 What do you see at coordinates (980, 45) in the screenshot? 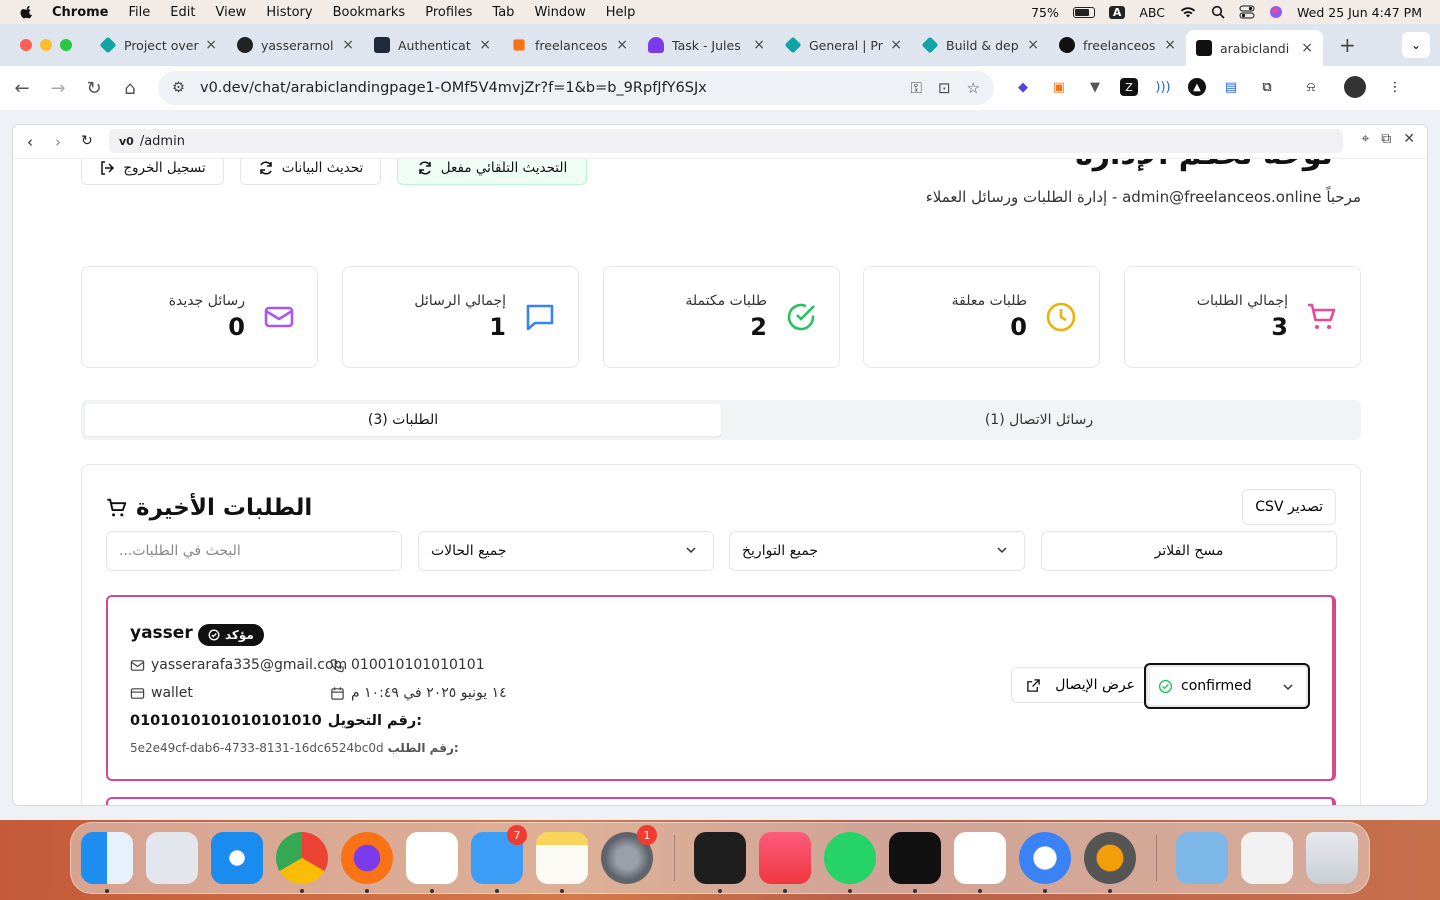
I see `browser-tab-7: Build & dep ×` at bounding box center [980, 45].